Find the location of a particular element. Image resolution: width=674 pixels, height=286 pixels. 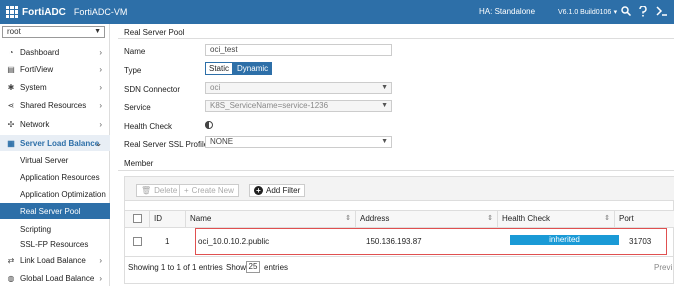

sidebar-subitem-label: Real Server Pool is located at coordinates (50, 211).